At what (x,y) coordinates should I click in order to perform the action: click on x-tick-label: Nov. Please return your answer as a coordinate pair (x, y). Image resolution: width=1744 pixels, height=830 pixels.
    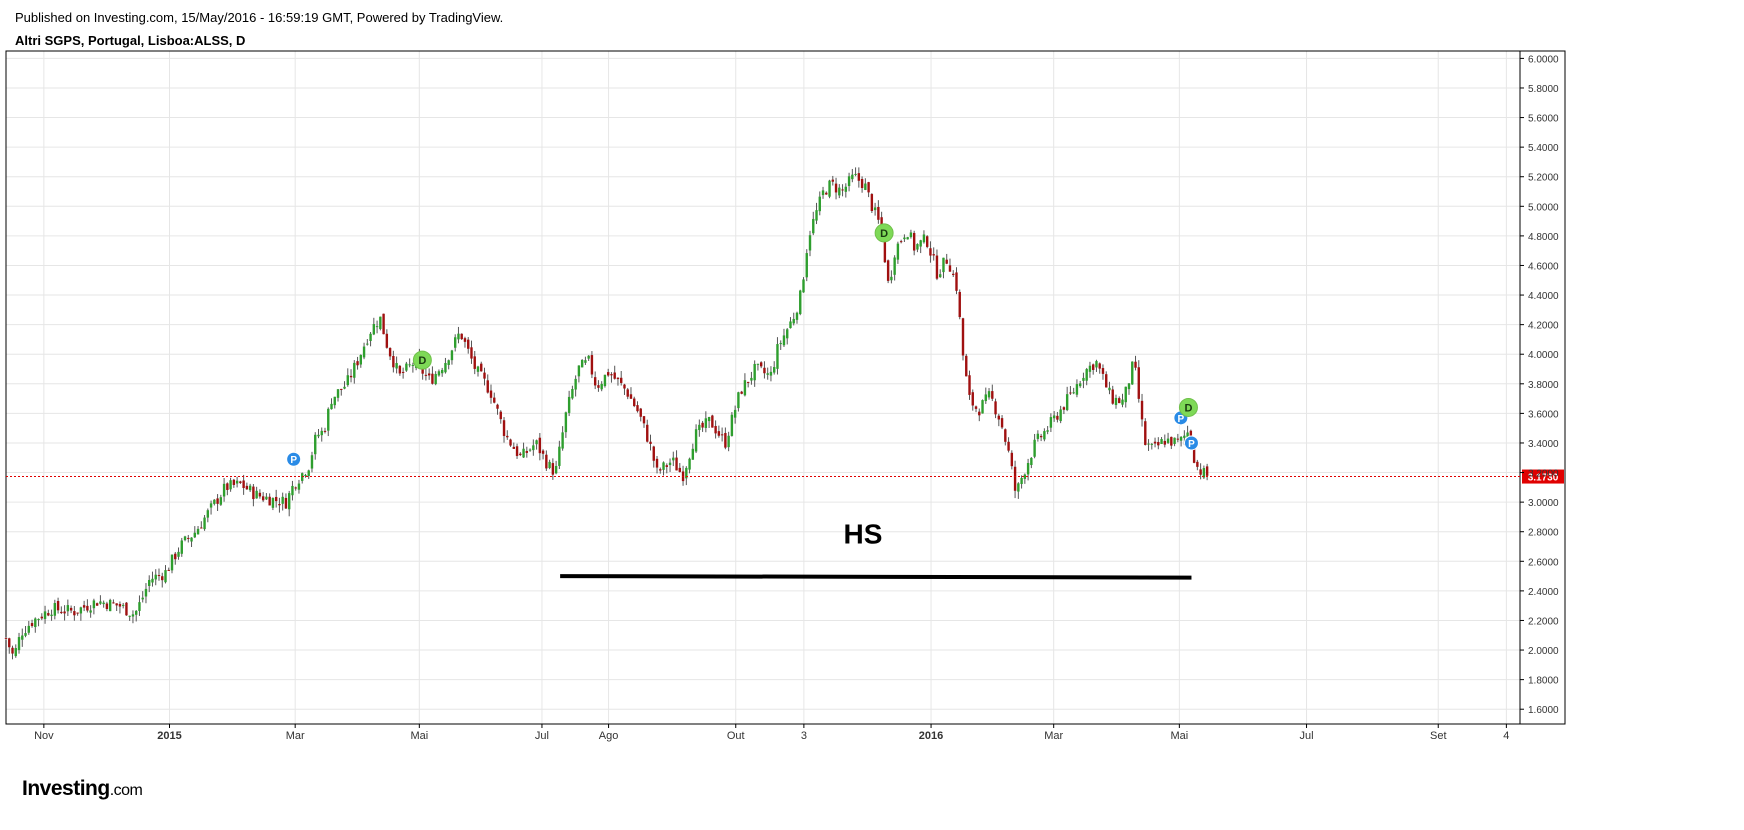
    Looking at the image, I should click on (44, 736).